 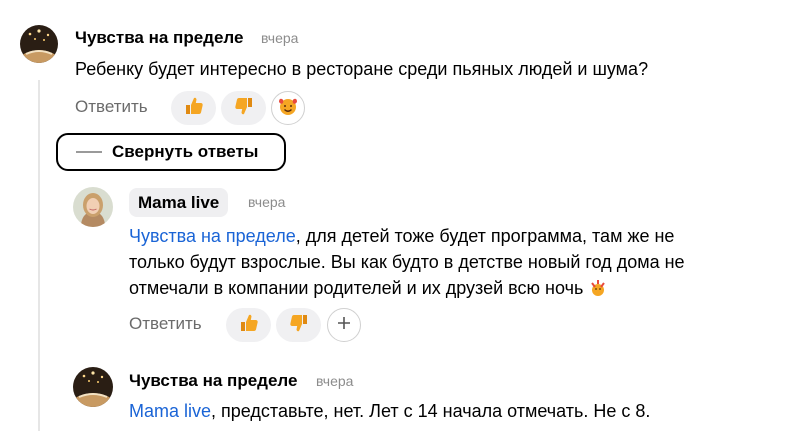 What do you see at coordinates (170, 411) in the screenshot?
I see `mention-link: Mama live` at bounding box center [170, 411].